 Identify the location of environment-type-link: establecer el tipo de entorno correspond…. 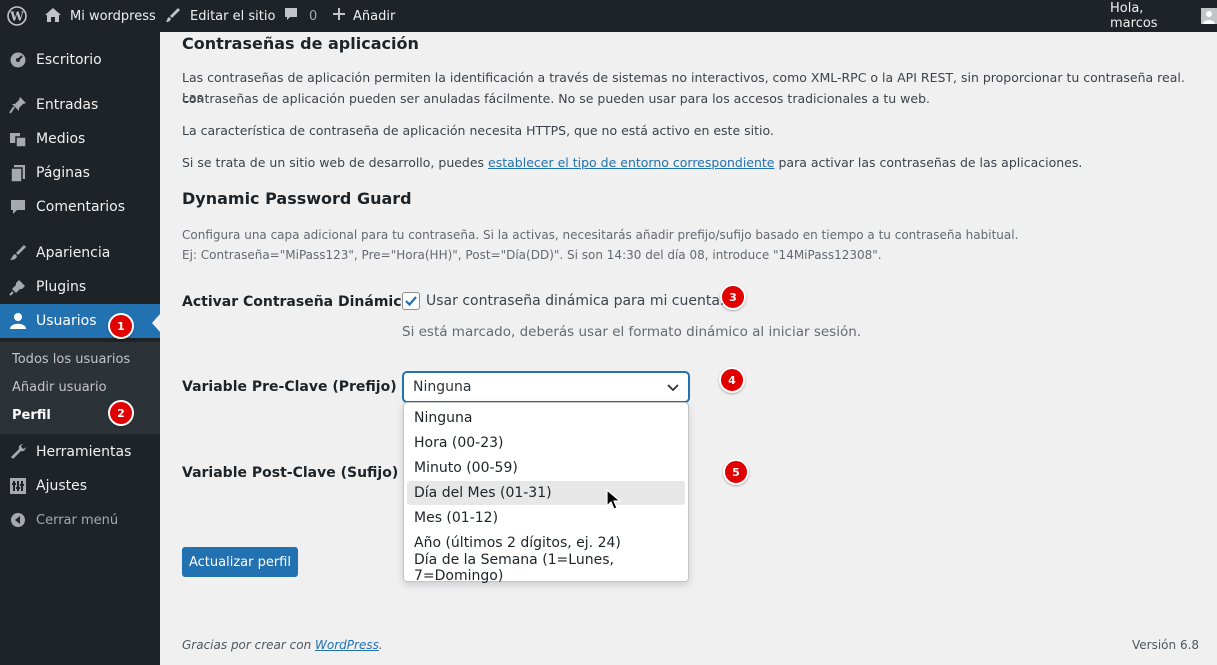
(631, 162).